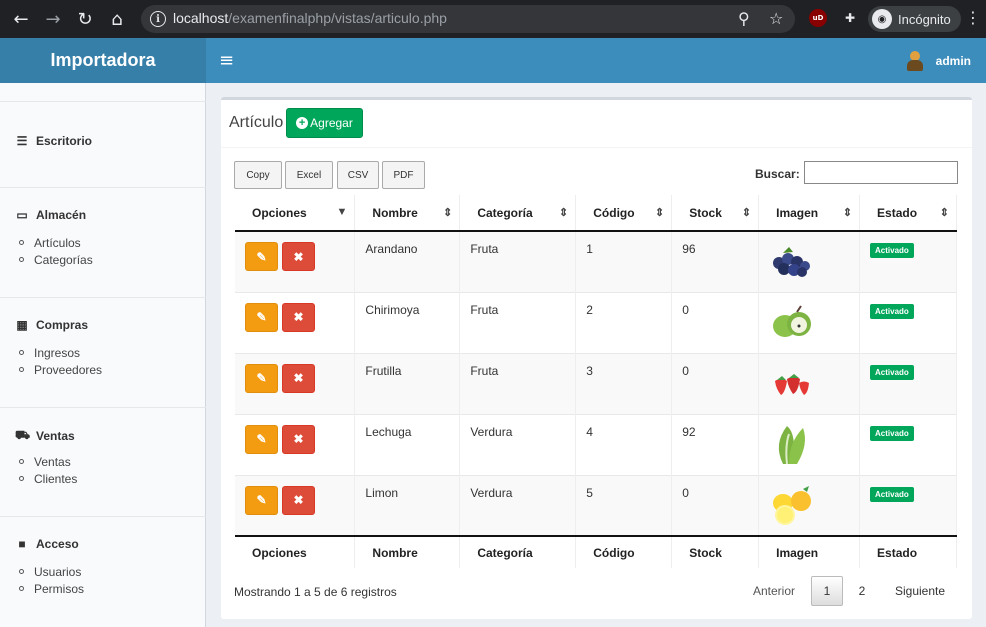  I want to click on csv-button: CSV, so click(358, 175).